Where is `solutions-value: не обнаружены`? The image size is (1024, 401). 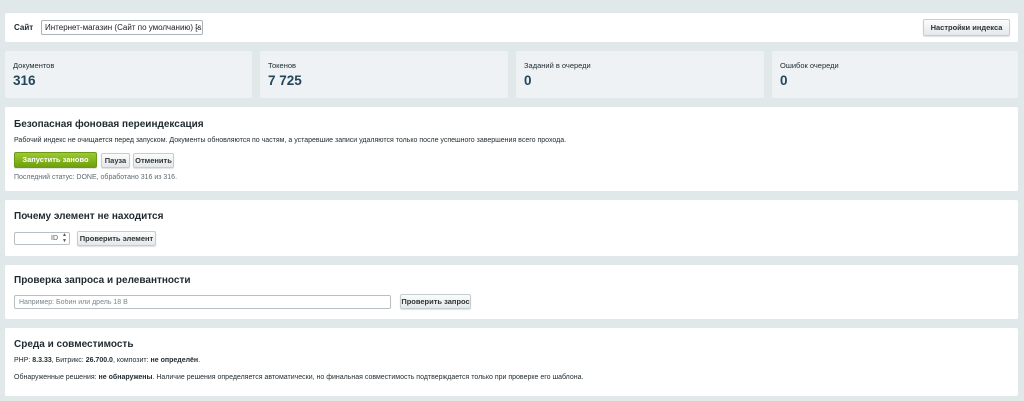 solutions-value: не обнаружены is located at coordinates (125, 377).